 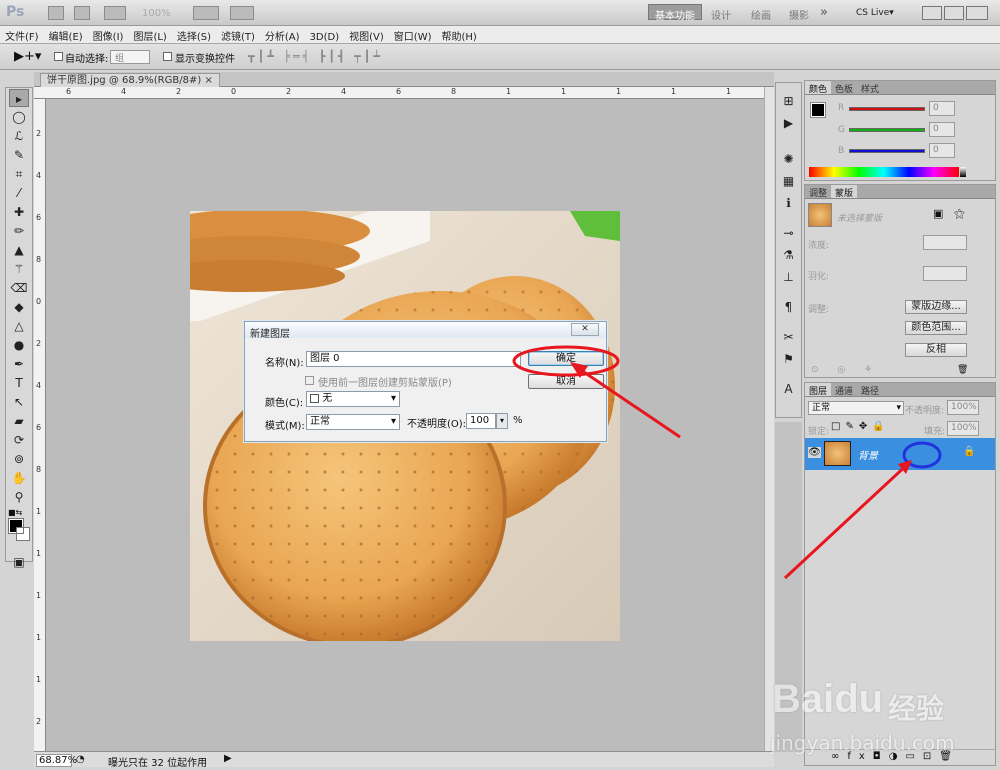 What do you see at coordinates (413, 359) in the screenshot?
I see `layer-name-input: 图层 0` at bounding box center [413, 359].